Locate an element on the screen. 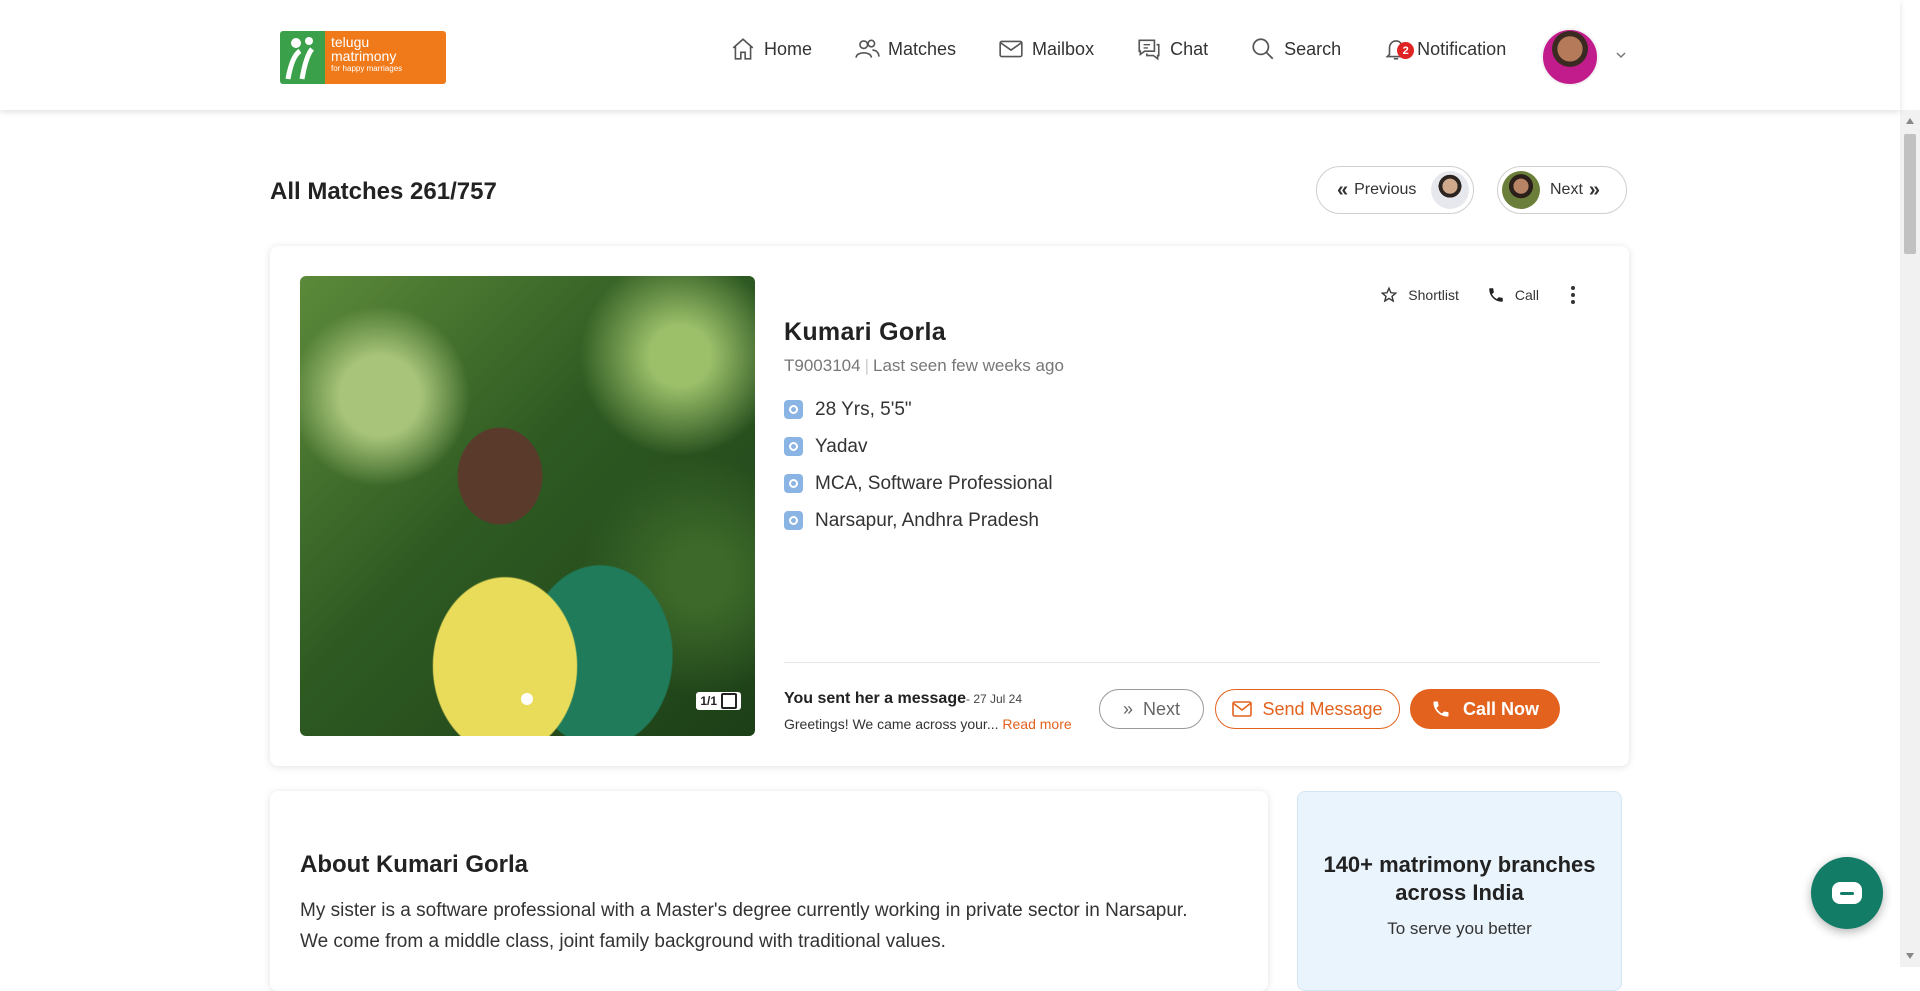  scroll-thumb is located at coordinates (1910, 194).